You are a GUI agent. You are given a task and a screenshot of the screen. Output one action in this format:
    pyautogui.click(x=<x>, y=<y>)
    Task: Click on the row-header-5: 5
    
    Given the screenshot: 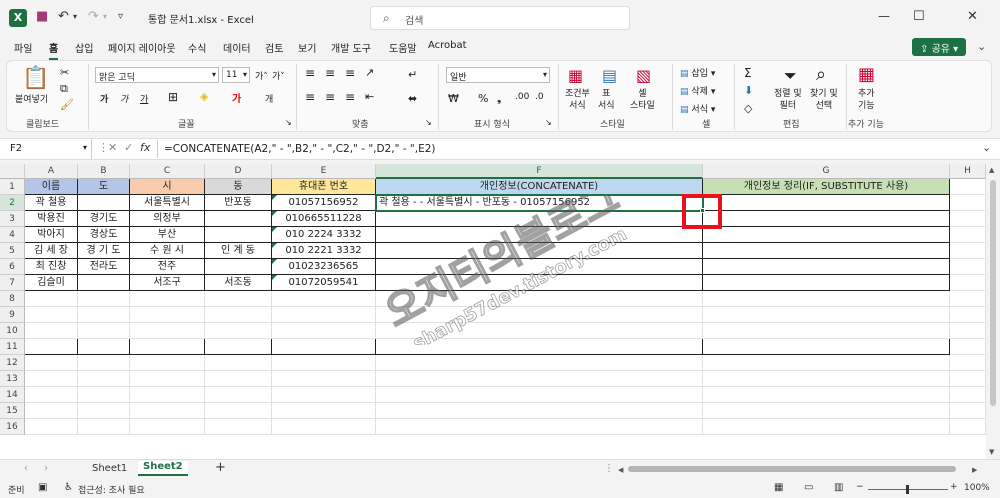 What is the action you would take?
    pyautogui.click(x=12, y=251)
    